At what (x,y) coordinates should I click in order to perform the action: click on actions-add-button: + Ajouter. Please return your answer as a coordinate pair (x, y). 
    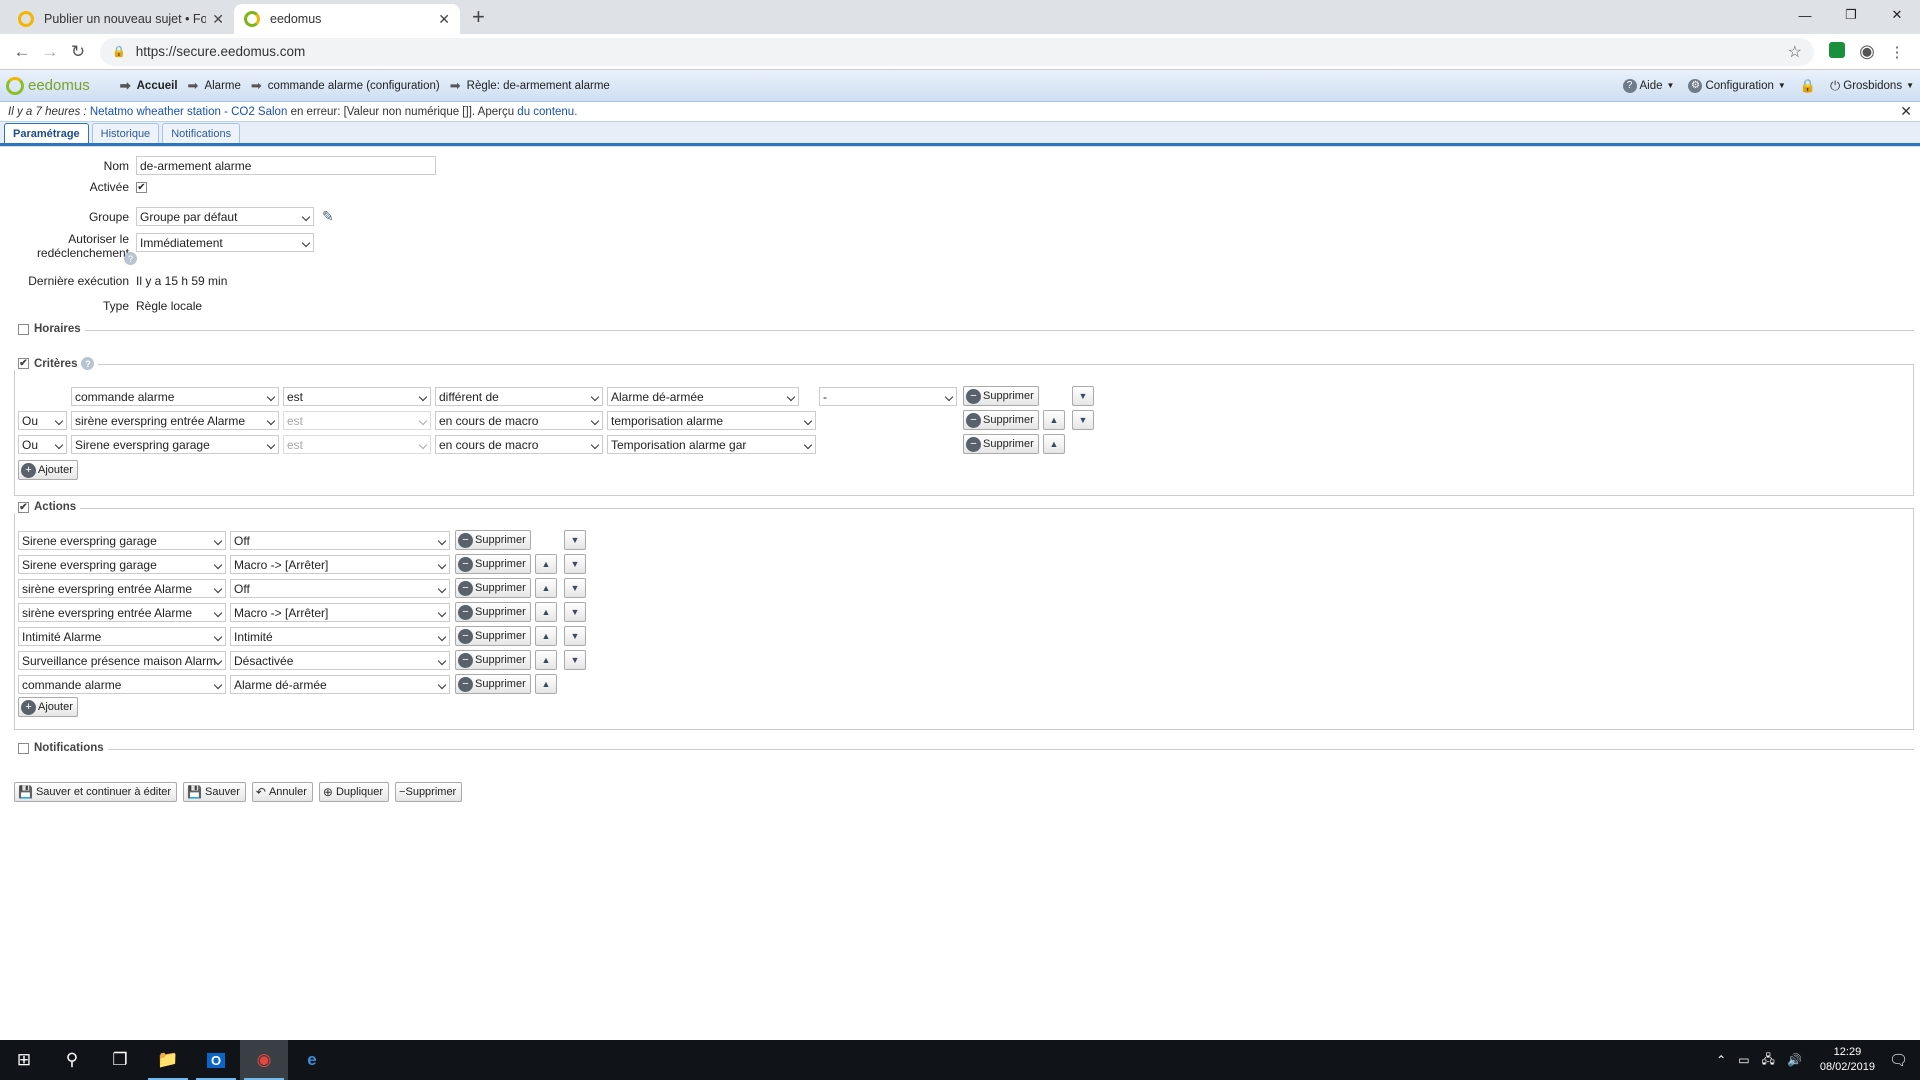
    Looking at the image, I should click on (48, 707).